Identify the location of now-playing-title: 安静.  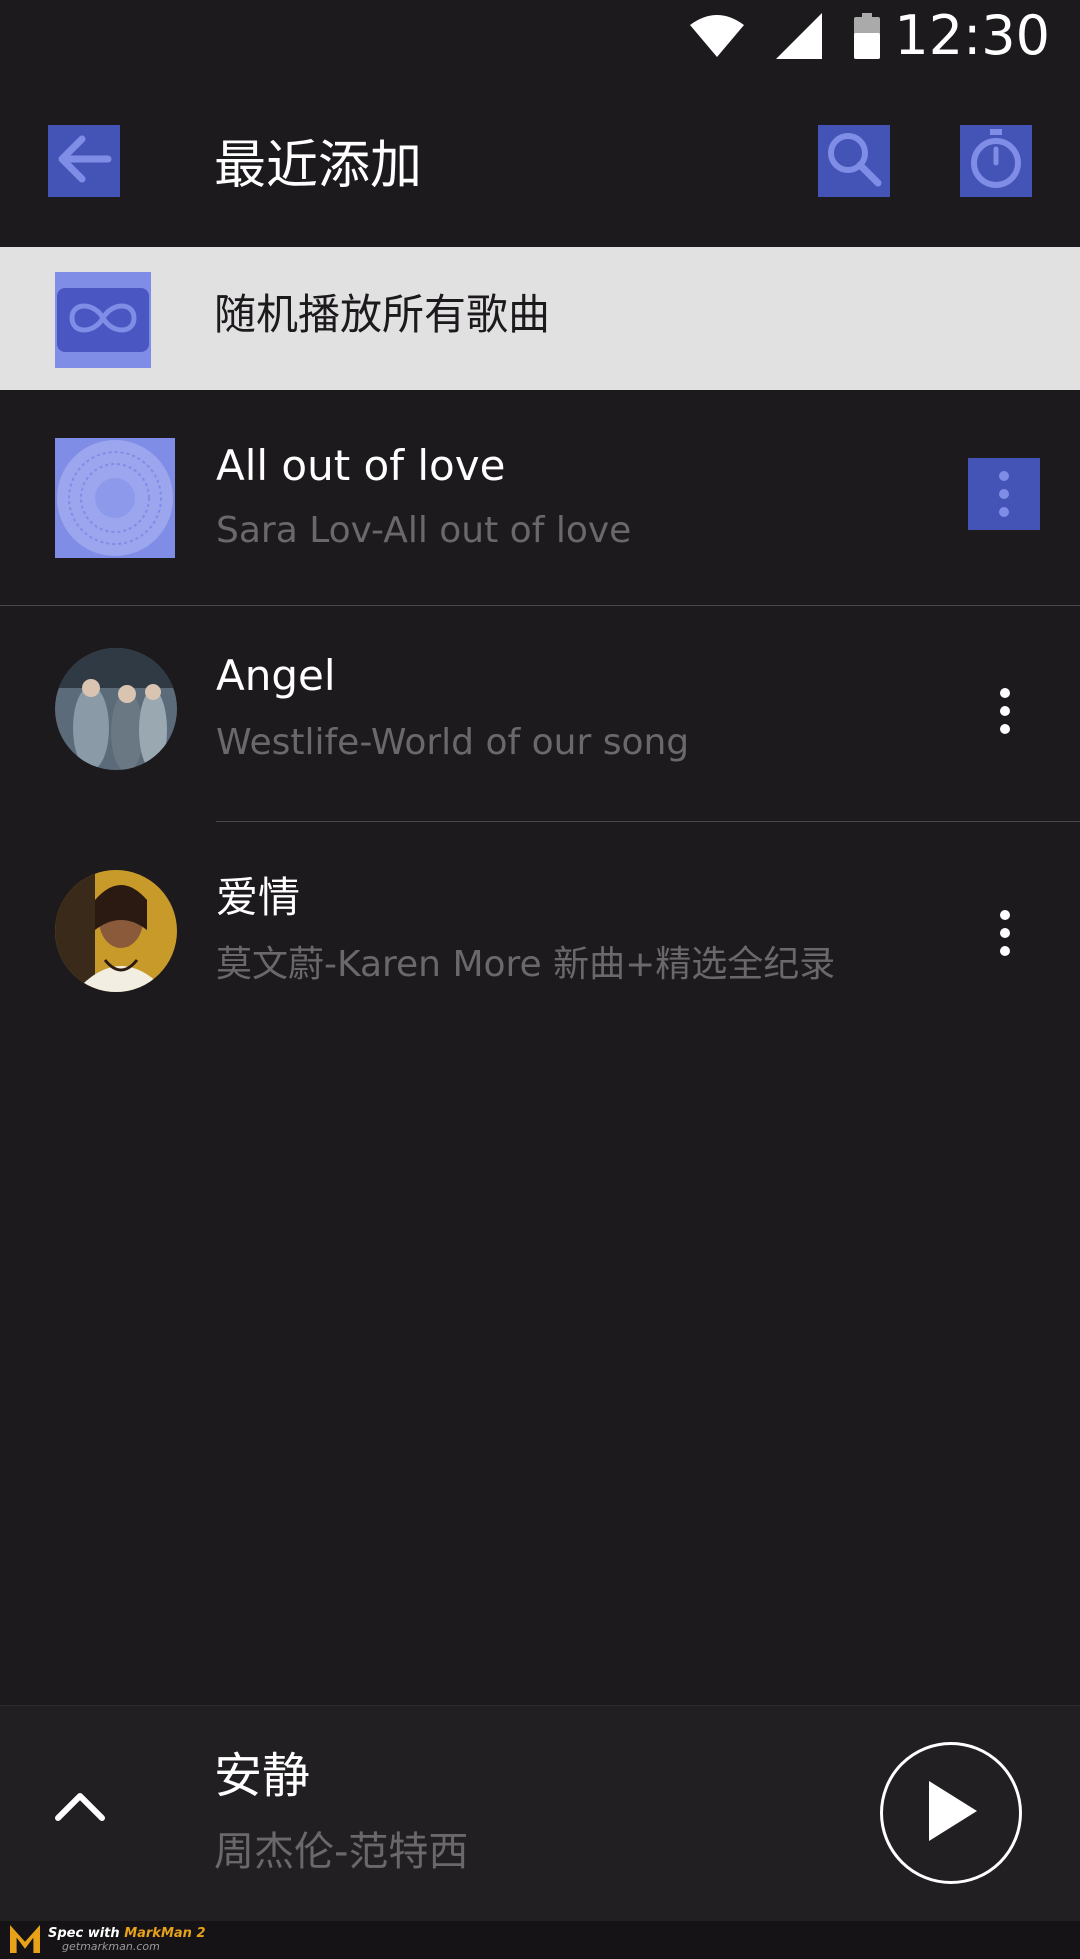
(262, 1776).